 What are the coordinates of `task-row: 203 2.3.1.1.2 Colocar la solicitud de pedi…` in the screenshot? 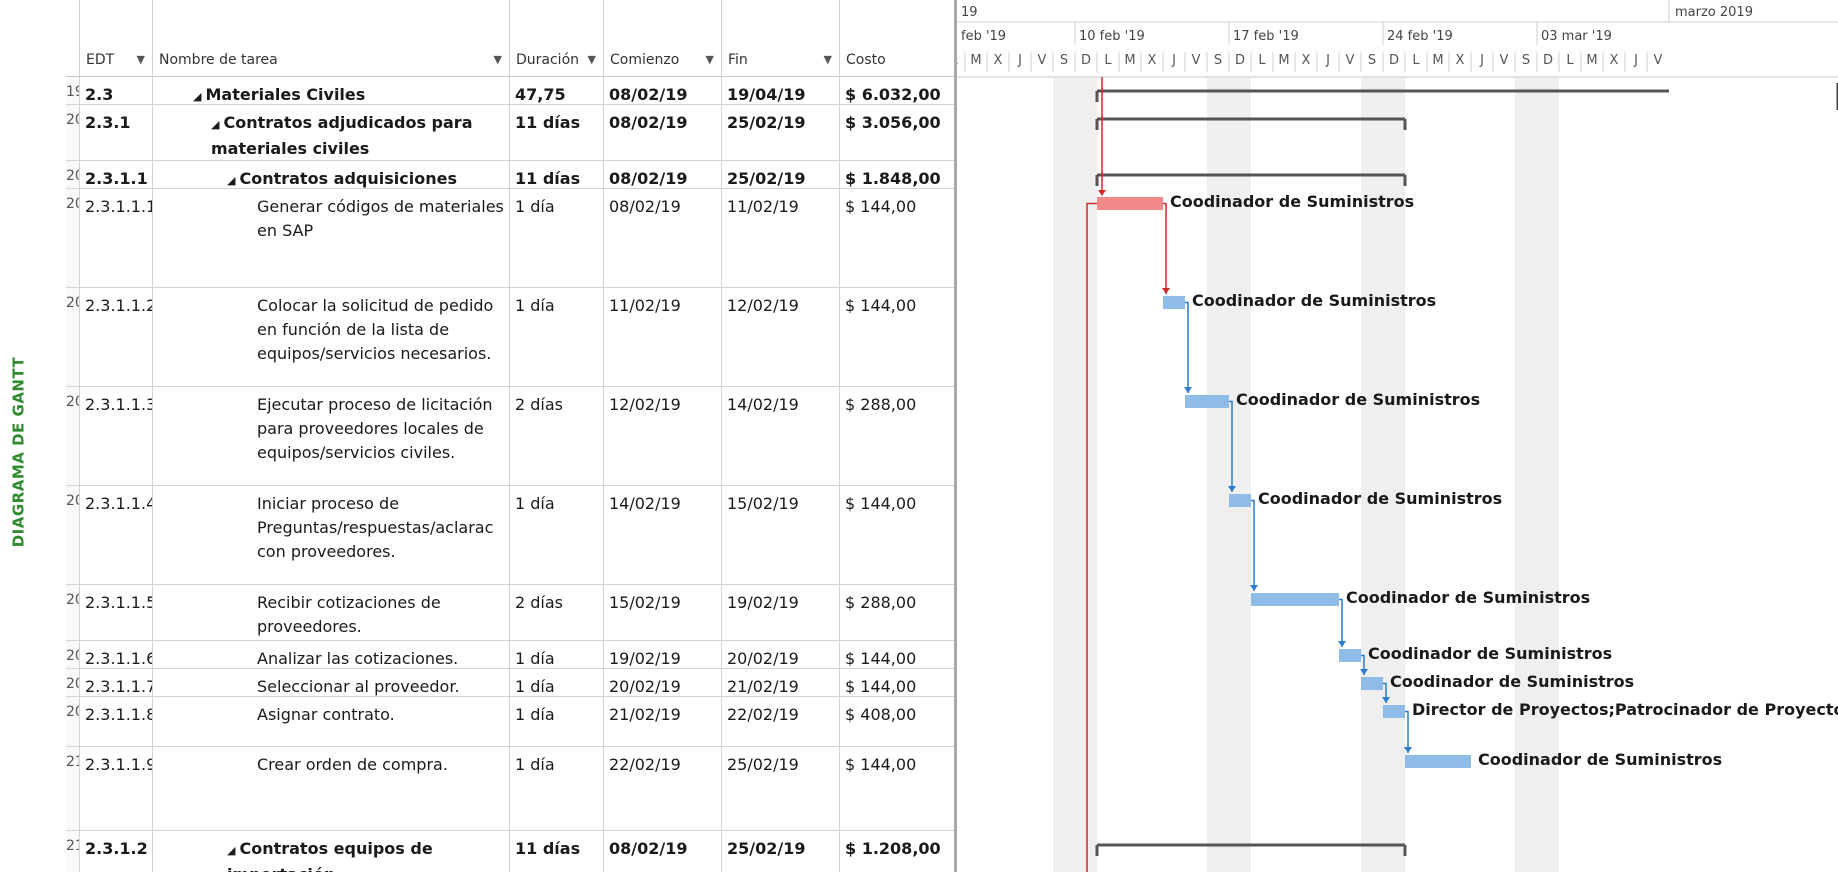 It's located at (510, 337).